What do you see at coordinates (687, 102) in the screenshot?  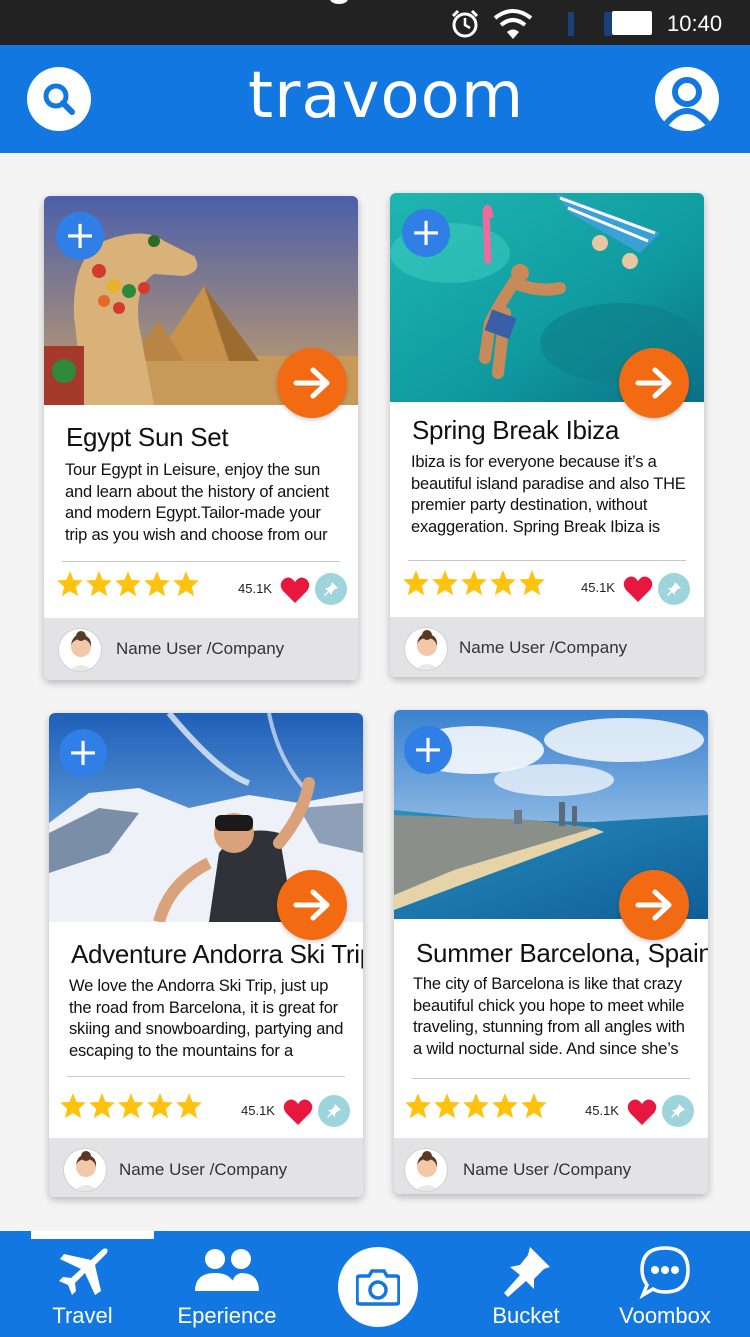 I see `profile-icon` at bounding box center [687, 102].